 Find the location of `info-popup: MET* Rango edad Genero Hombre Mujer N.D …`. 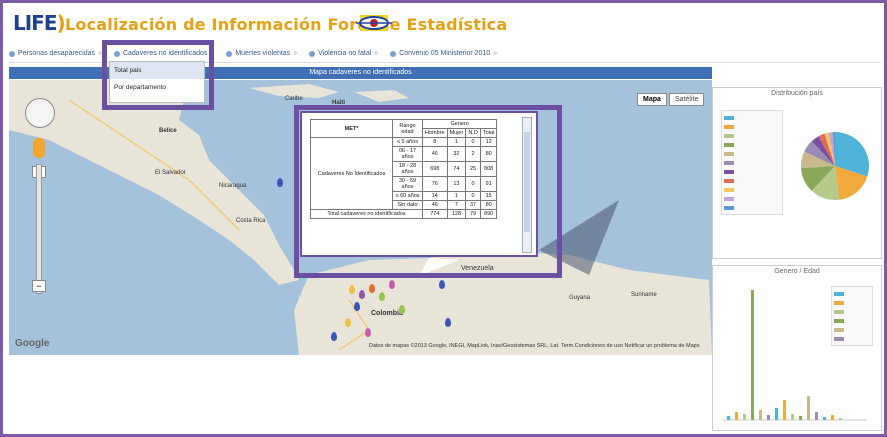

info-popup: MET* Rango edad Genero Hombre Mujer N.D … is located at coordinates (419, 184).